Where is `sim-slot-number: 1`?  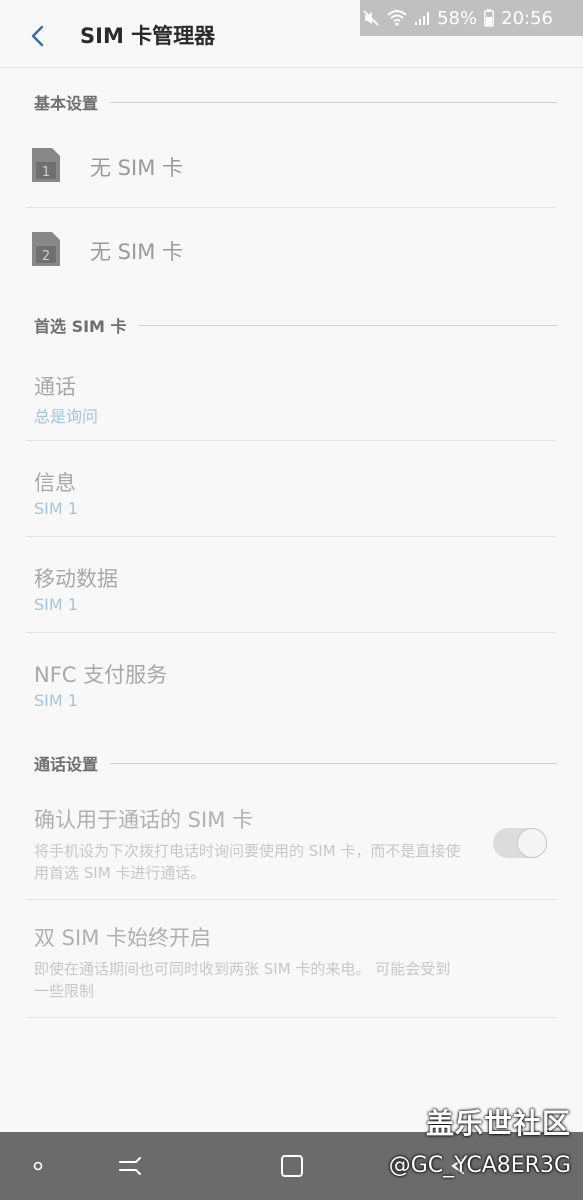
sim-slot-number: 1 is located at coordinates (46, 172).